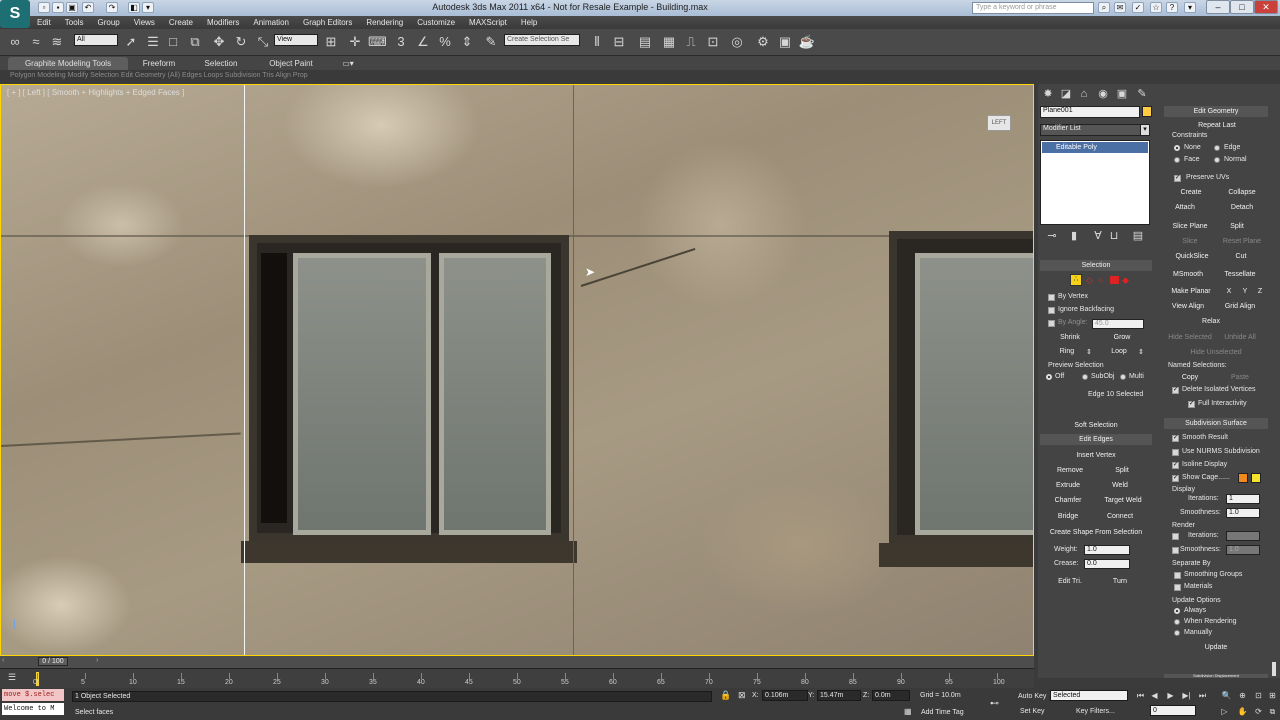  What do you see at coordinates (348, 63) in the screenshot?
I see `ribbon-options-icon: ▭▾` at bounding box center [348, 63].